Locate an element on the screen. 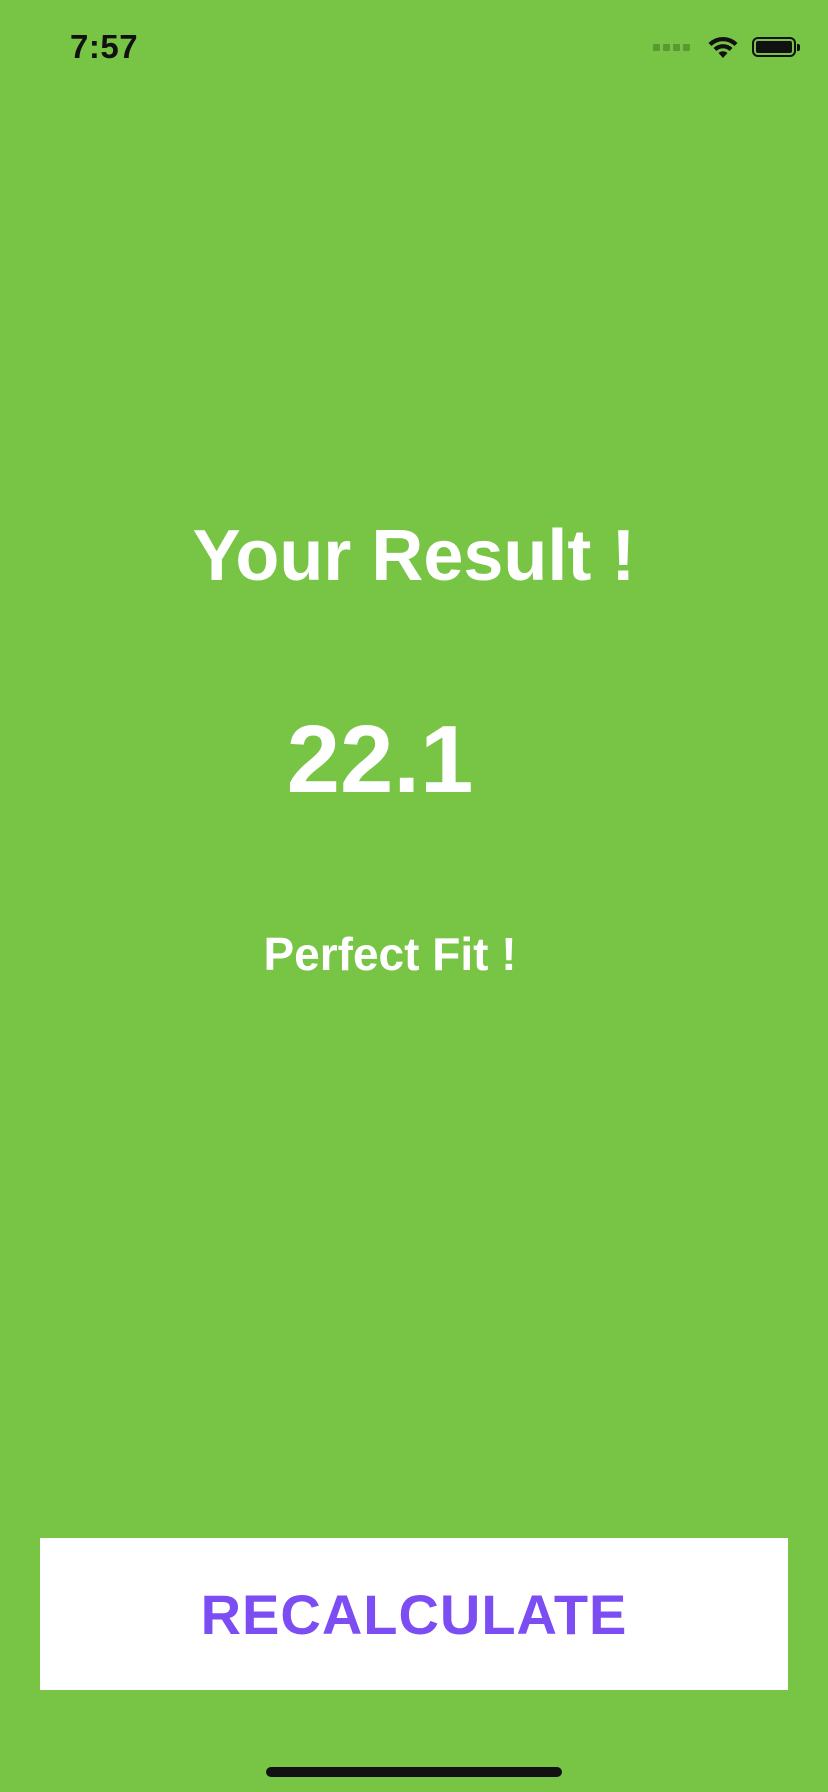 This screenshot has width=828, height=1792. bmi-value: 22.1 is located at coordinates (380, 759).